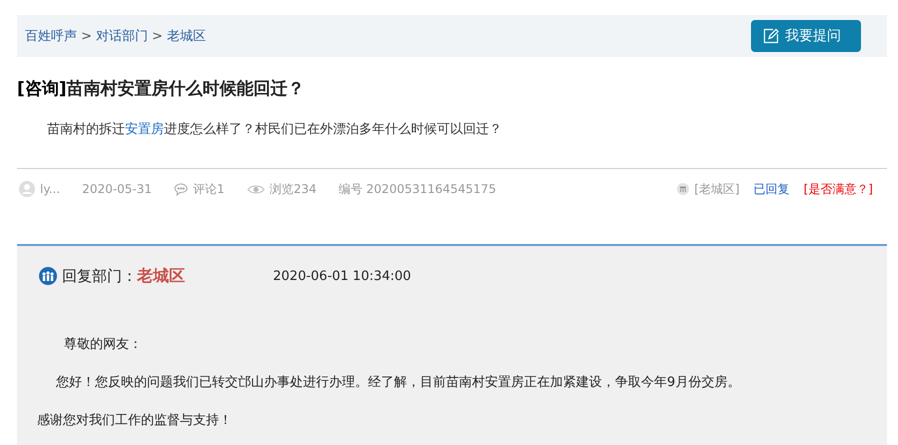  I want to click on building-icon, so click(683, 189).